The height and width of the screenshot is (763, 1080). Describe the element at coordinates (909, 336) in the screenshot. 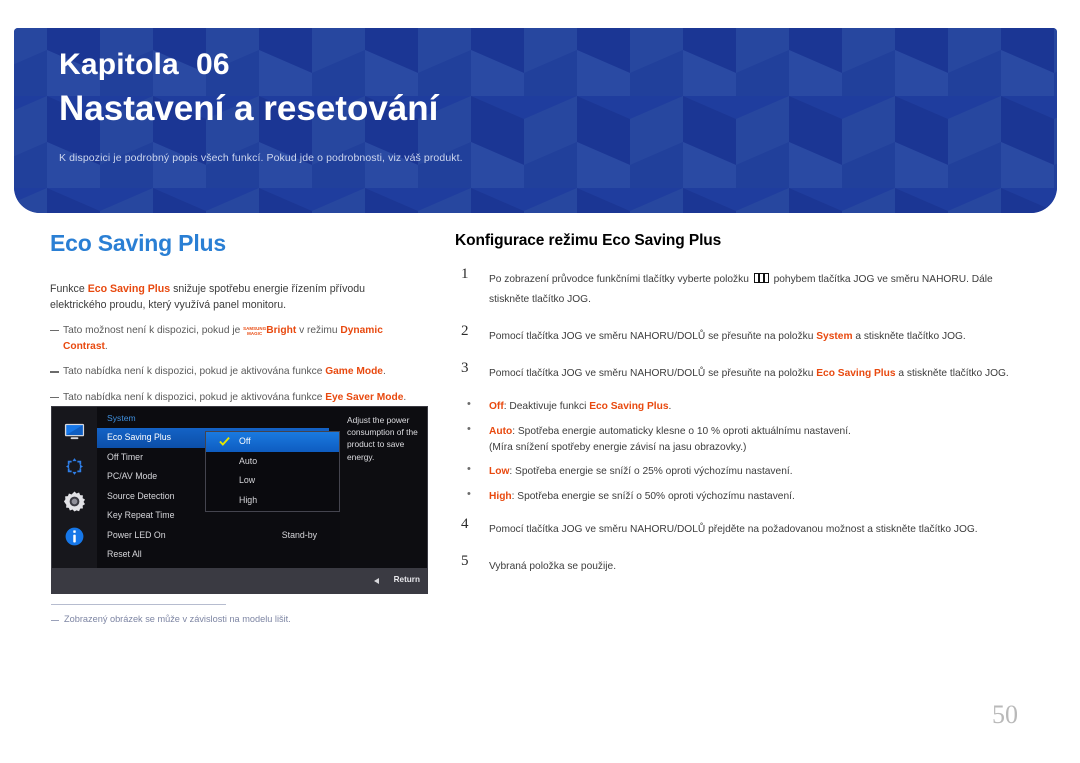

I see `step-2-text-b: a stiskněte tlačítko JOG.` at that location.